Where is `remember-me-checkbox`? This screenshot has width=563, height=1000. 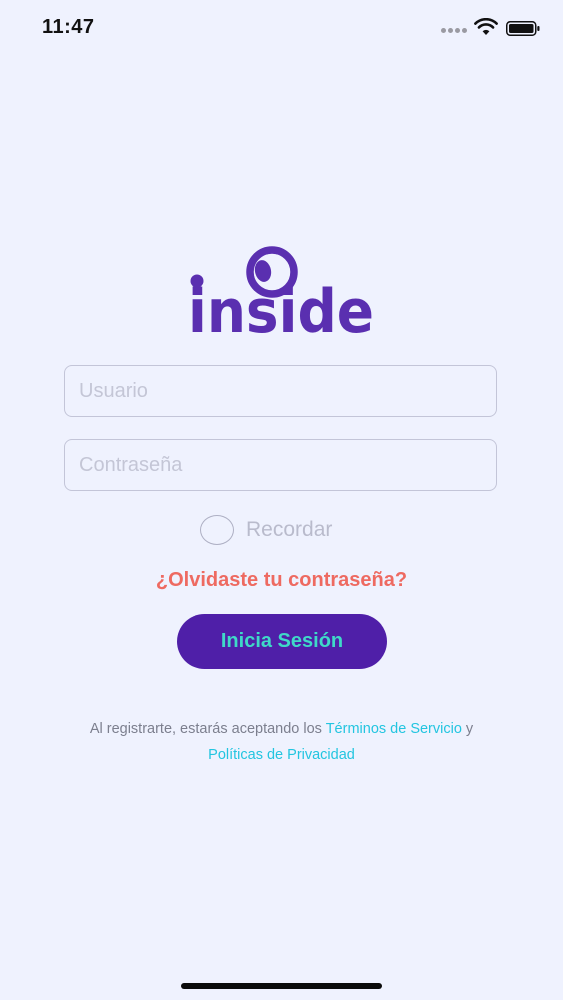
remember-me-checkbox is located at coordinates (217, 530).